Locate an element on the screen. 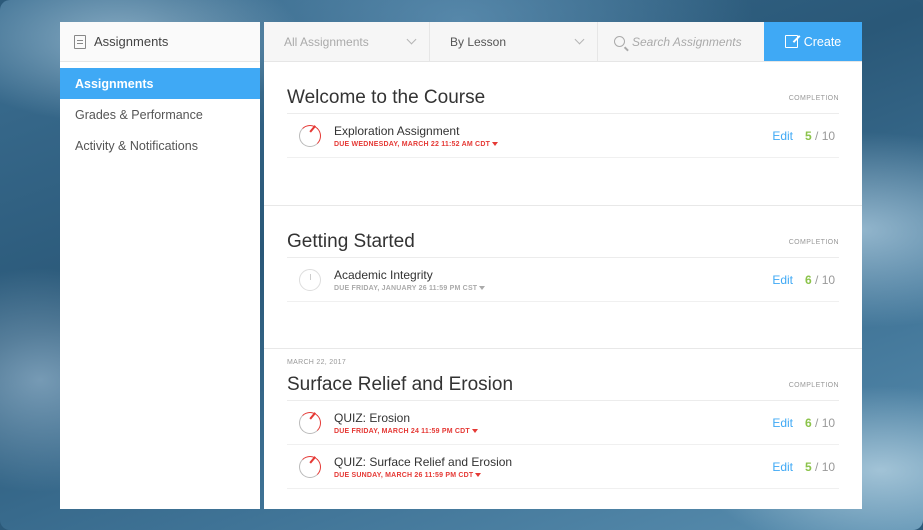 The image size is (923, 530). due-date-text: DUE FRIDAY, JANUARY 26 11:59 PM CST is located at coordinates (406, 288).